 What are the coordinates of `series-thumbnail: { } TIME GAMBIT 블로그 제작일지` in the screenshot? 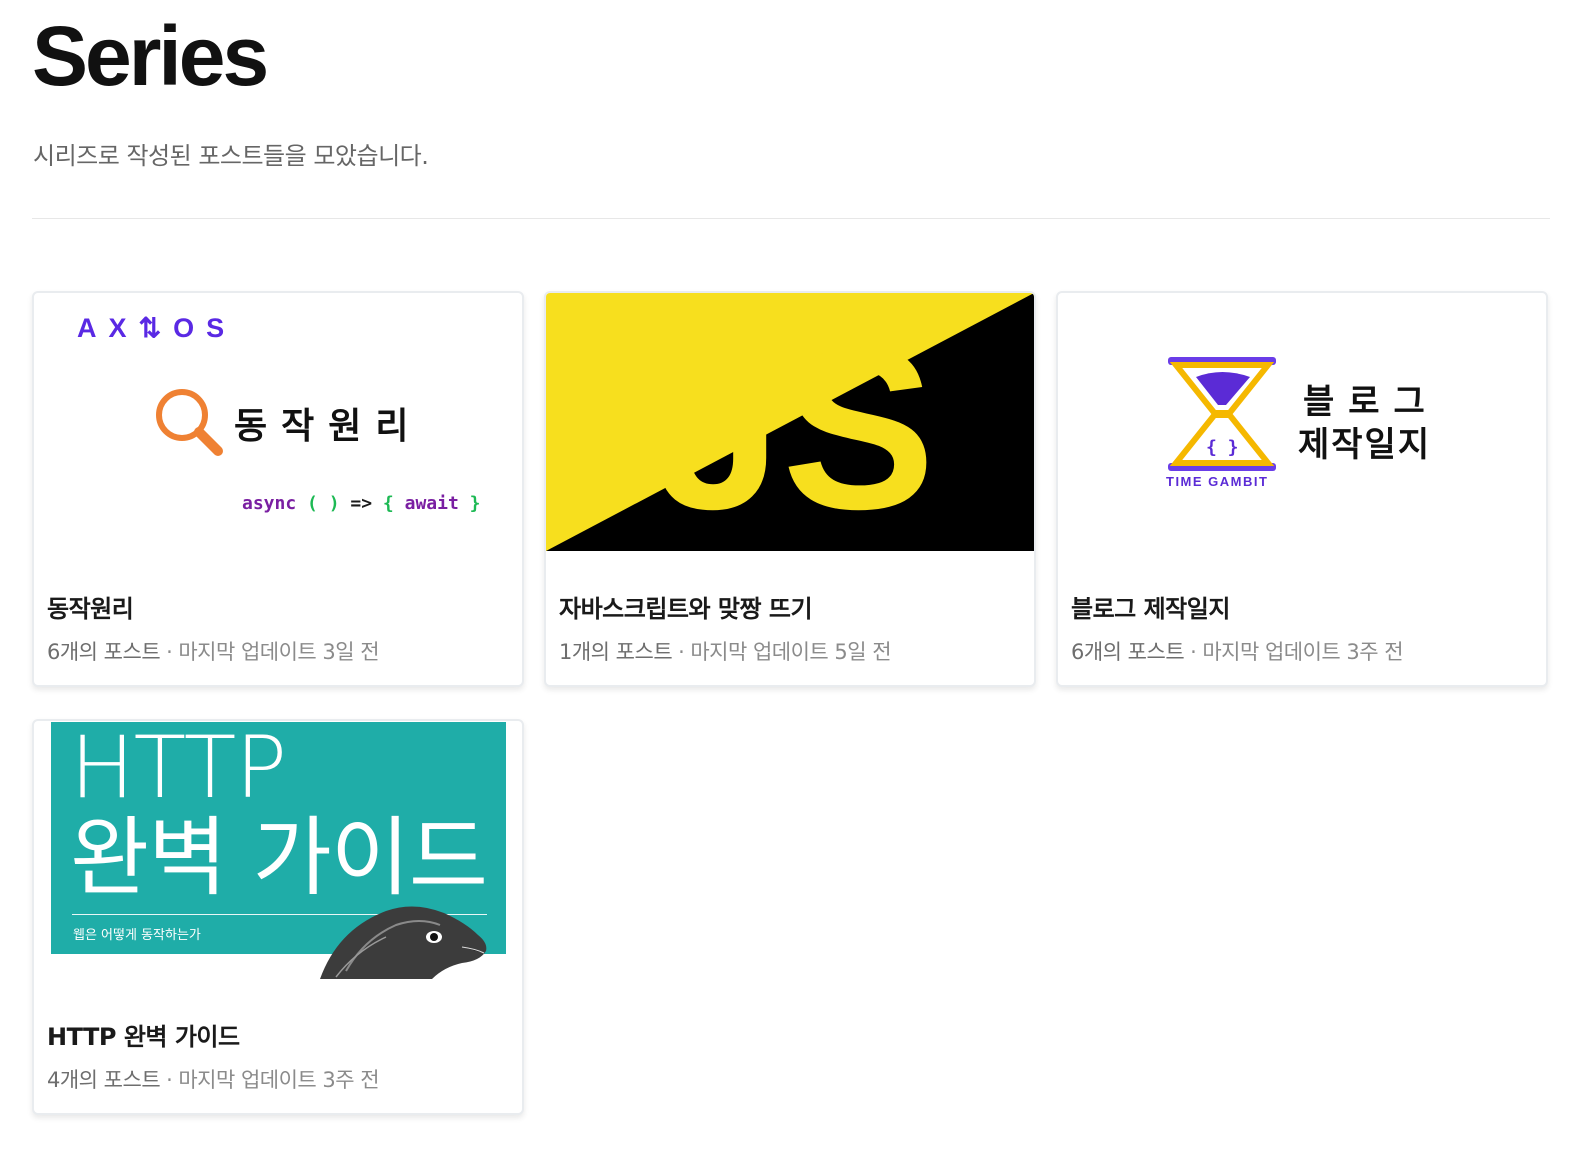 It's located at (1302, 422).